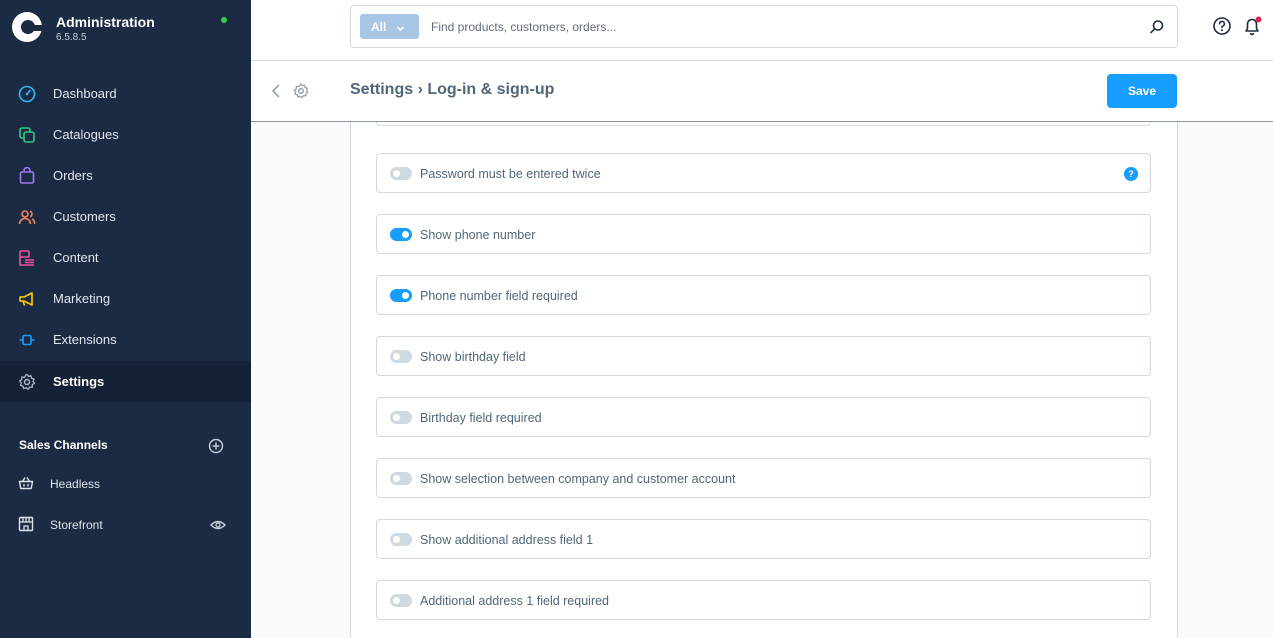  I want to click on catalogues-icon, so click(27, 135).